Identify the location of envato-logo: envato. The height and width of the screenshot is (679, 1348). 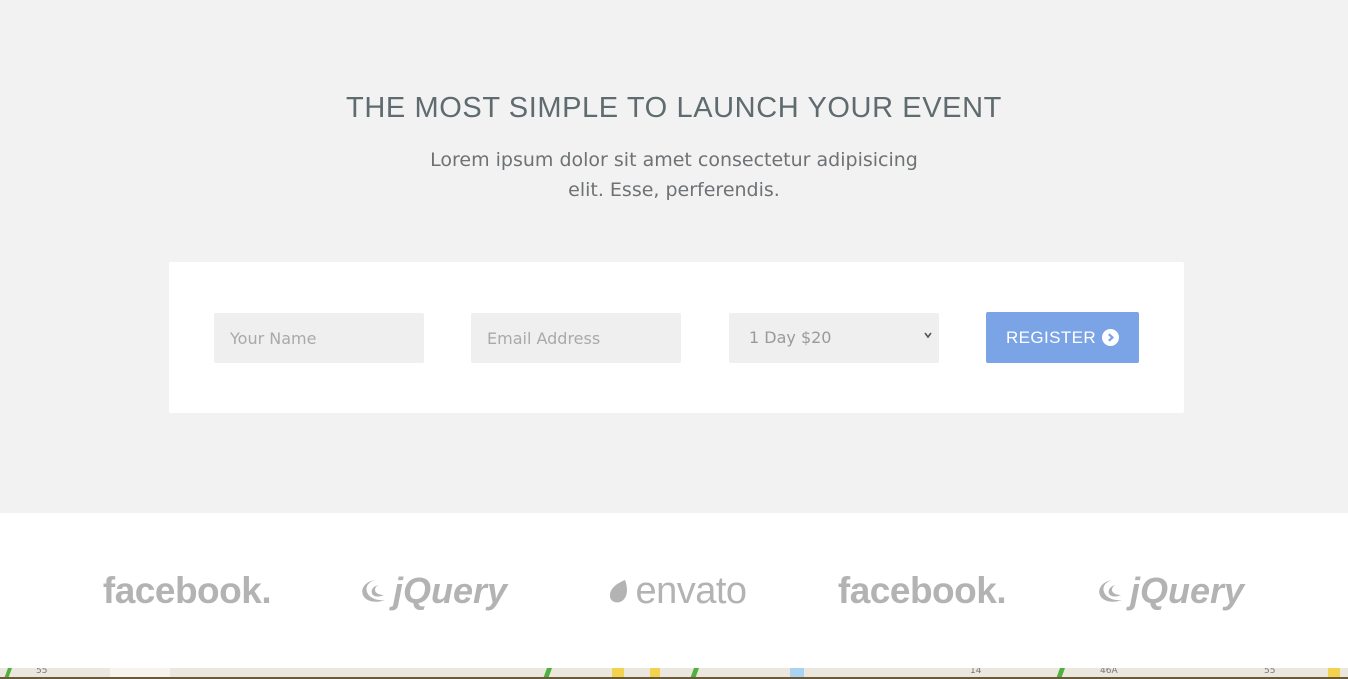
(677, 591).